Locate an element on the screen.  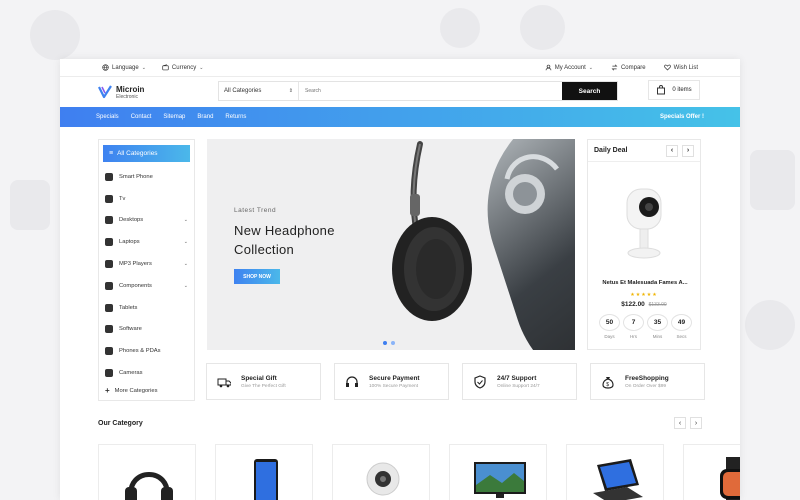
daily-deal-header: Daily Deal ‹ › is located at coordinates (644, 151).